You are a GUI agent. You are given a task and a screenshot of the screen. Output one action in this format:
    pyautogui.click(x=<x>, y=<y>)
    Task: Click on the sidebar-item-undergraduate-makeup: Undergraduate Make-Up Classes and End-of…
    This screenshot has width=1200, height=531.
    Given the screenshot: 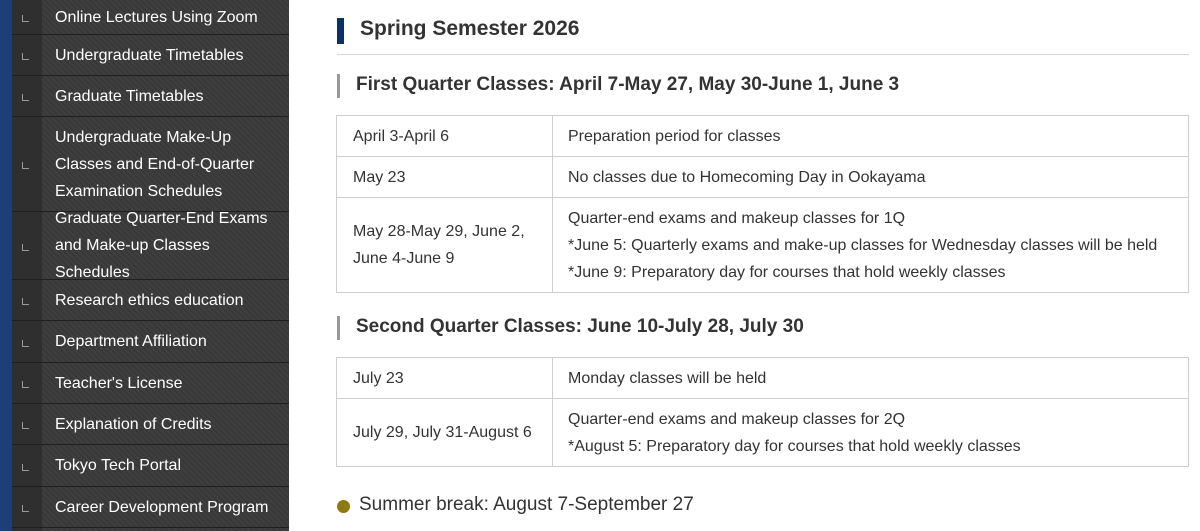 What is the action you would take?
    pyautogui.click(x=150, y=164)
    